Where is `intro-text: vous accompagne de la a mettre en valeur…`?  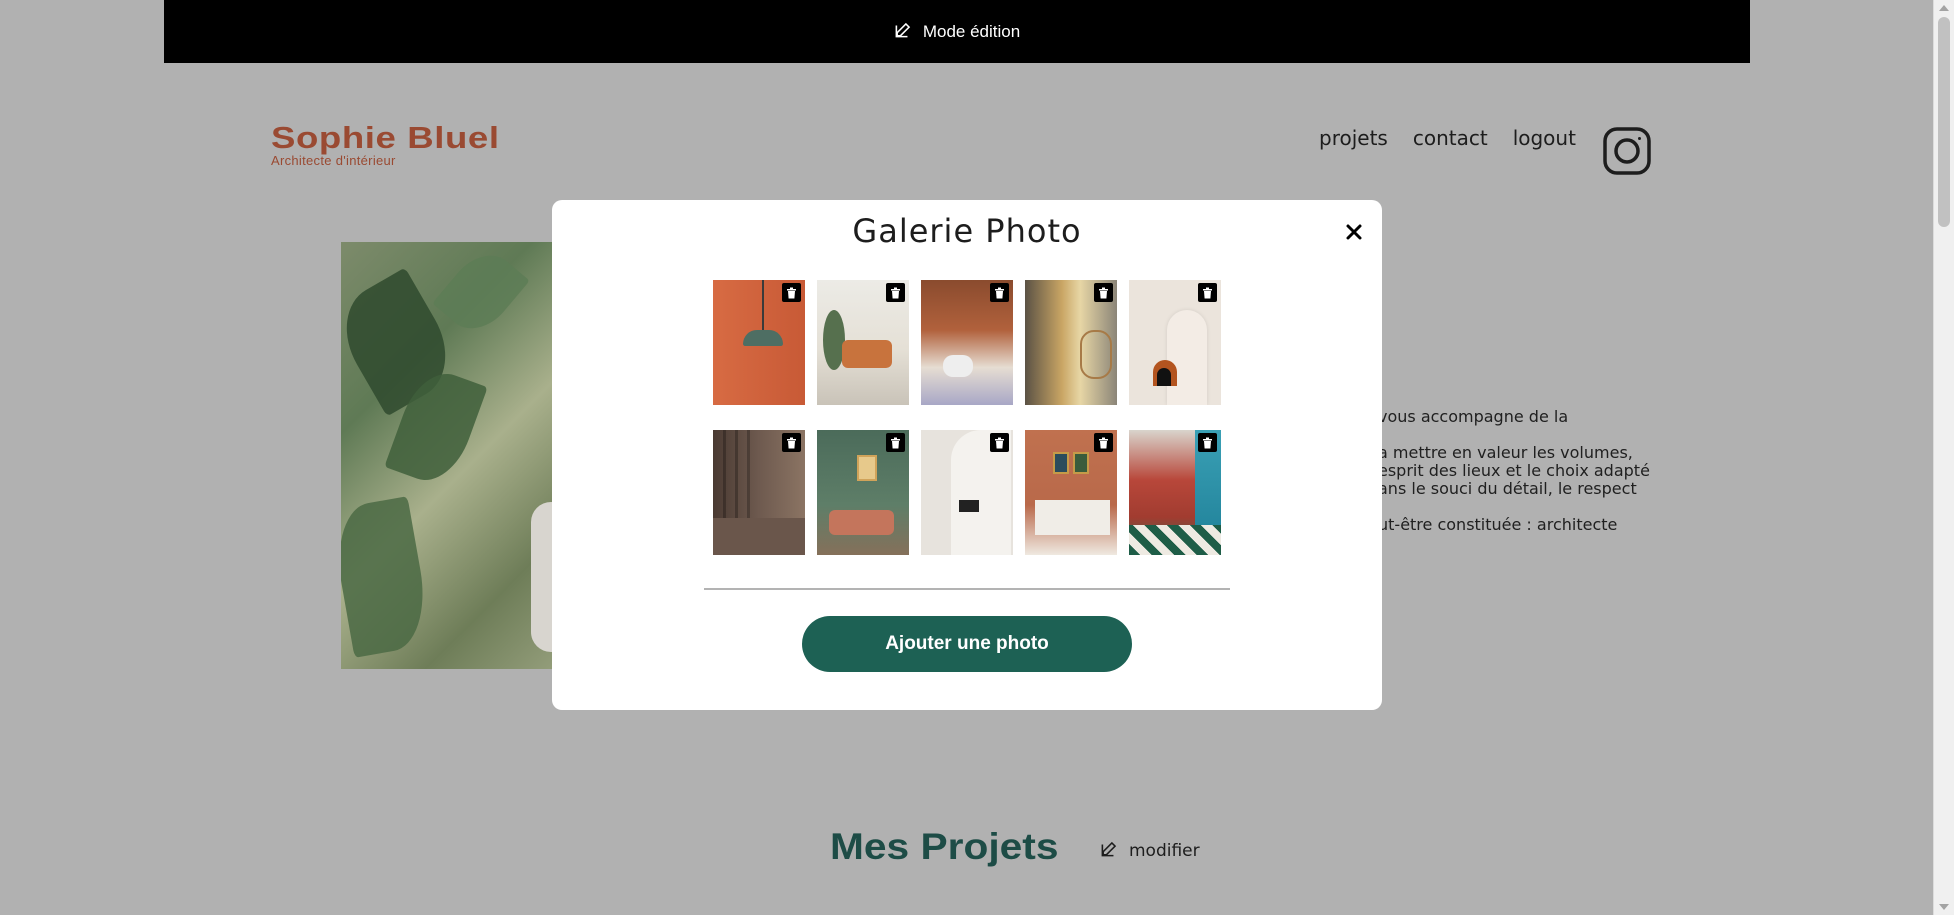 intro-text: vous accompagne de la a mettre en valeur… is located at coordinates (1528, 480).